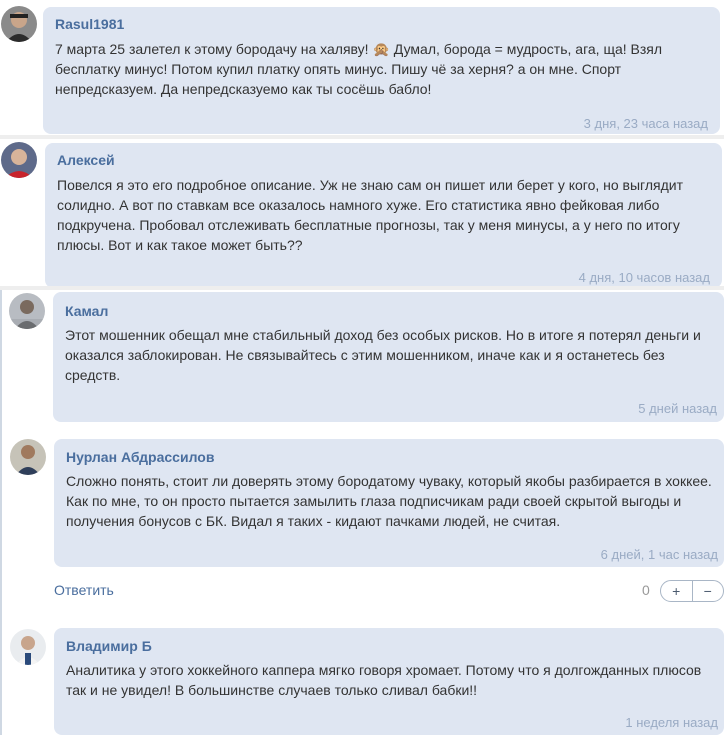 The image size is (724, 735). Describe the element at coordinates (645, 123) in the screenshot. I see `comment-timestamp: 3 дня, 23 часа назад` at that location.